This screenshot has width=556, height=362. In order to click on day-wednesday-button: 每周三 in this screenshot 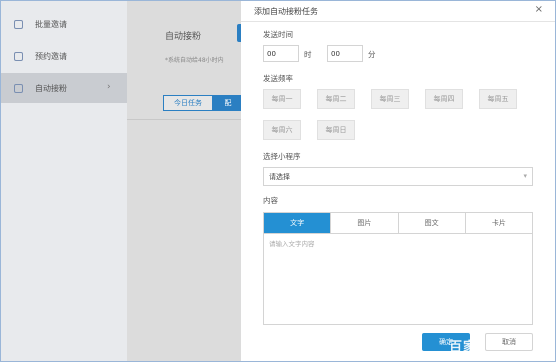, I will do `click(390, 99)`.